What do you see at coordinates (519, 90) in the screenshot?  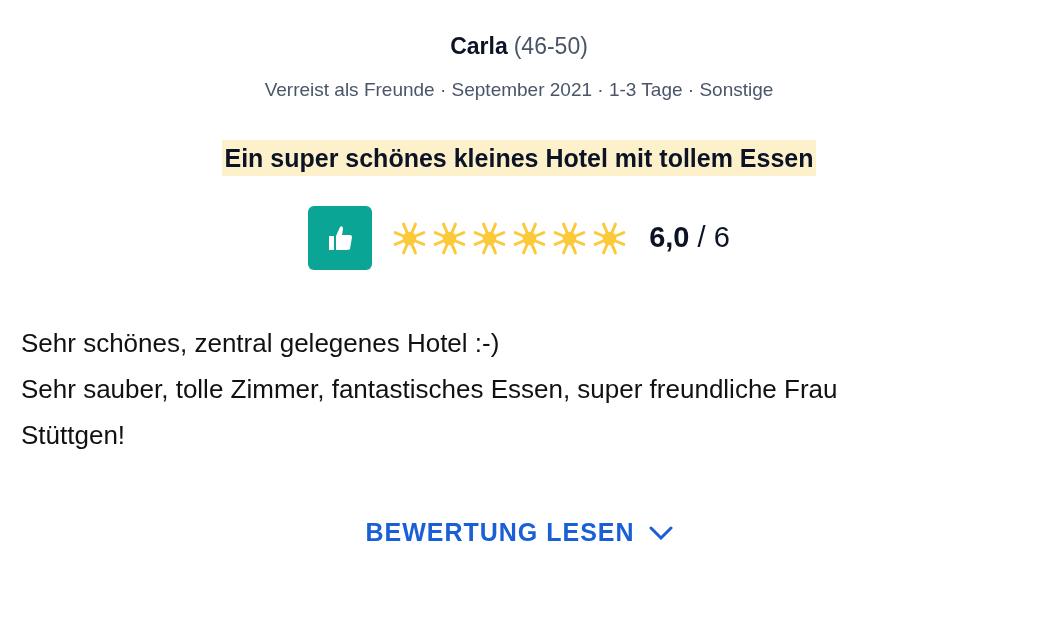 I see `trip-details: Verreist als Freunde · September 2021 · 1-3 Tage · Sonstige` at bounding box center [519, 90].